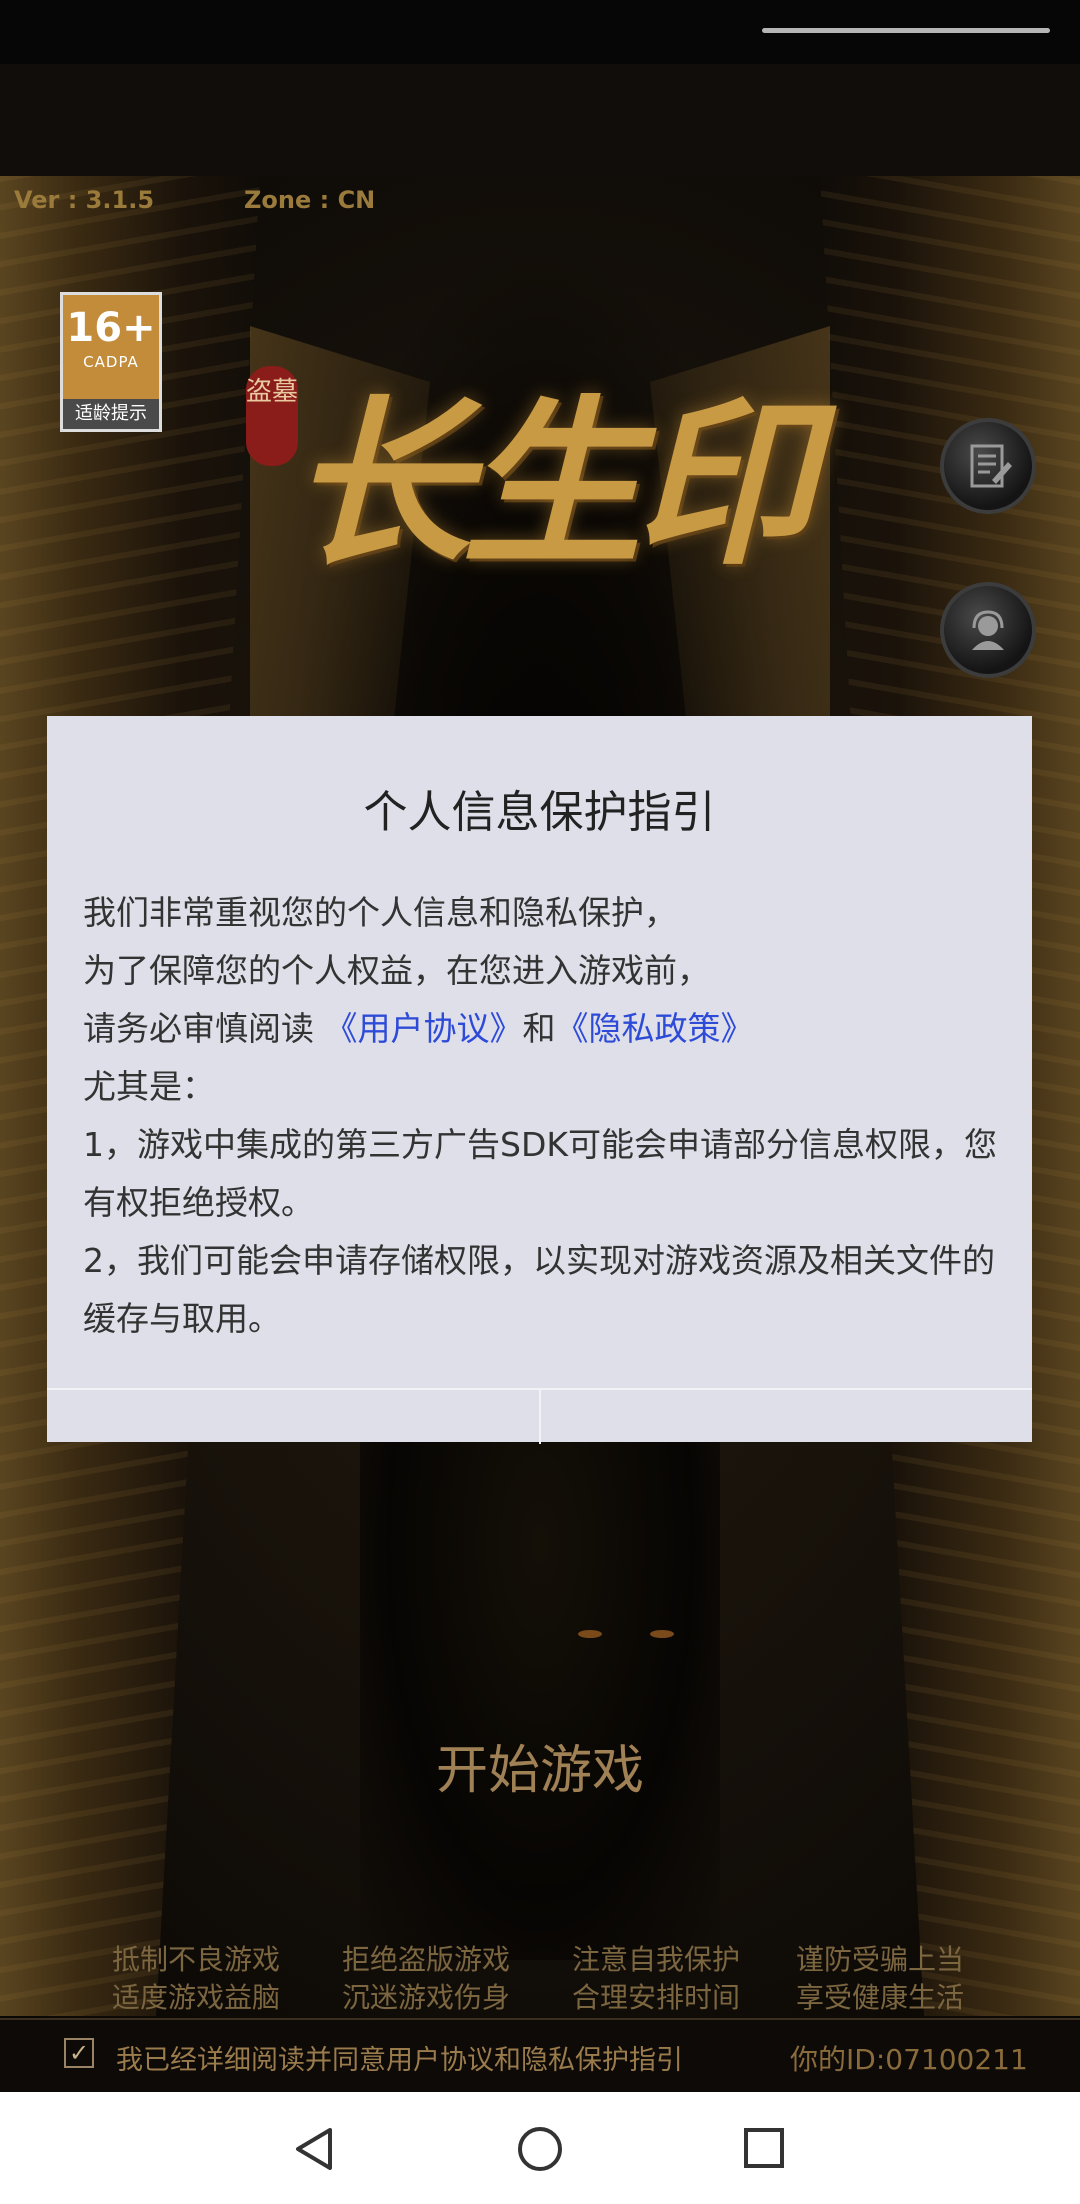 This screenshot has width=1080, height=2204. I want to click on dialog-button-row, so click(539, 1416).